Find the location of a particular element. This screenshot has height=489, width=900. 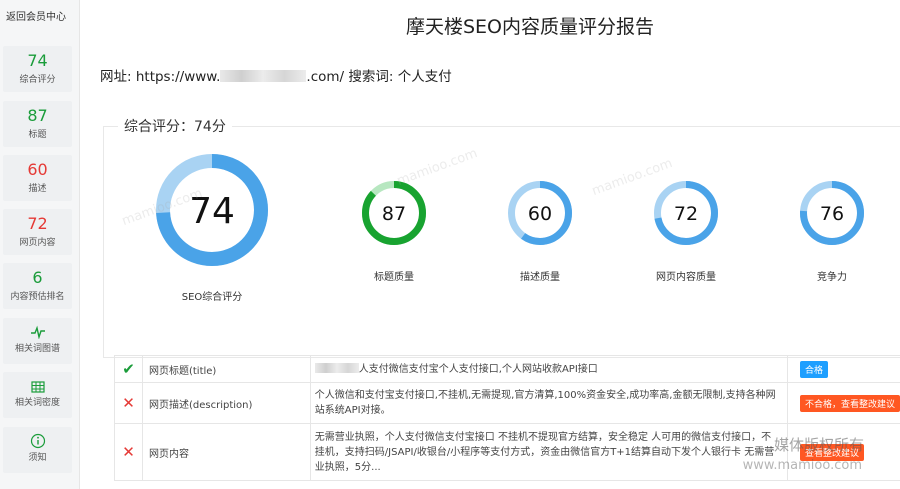

check-desc-text: 人支付微信支付宝个人支付接口,个人网站收款API接口 is located at coordinates (478, 369).